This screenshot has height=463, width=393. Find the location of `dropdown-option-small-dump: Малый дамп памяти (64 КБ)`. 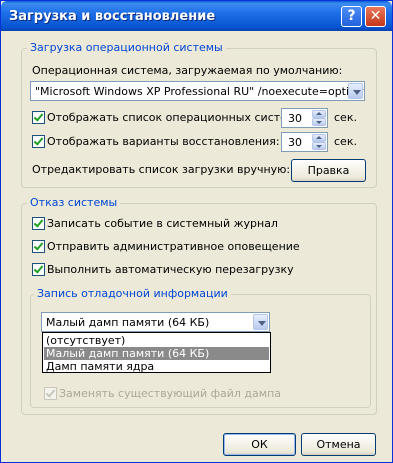

dropdown-option-small-dump: Малый дамп памяти (64 КБ) is located at coordinates (156, 353).